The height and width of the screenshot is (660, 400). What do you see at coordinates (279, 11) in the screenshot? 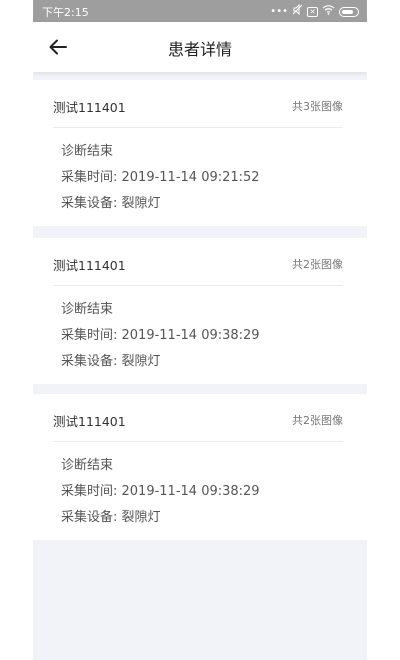
I see `more-dots-icon: •••` at bounding box center [279, 11].